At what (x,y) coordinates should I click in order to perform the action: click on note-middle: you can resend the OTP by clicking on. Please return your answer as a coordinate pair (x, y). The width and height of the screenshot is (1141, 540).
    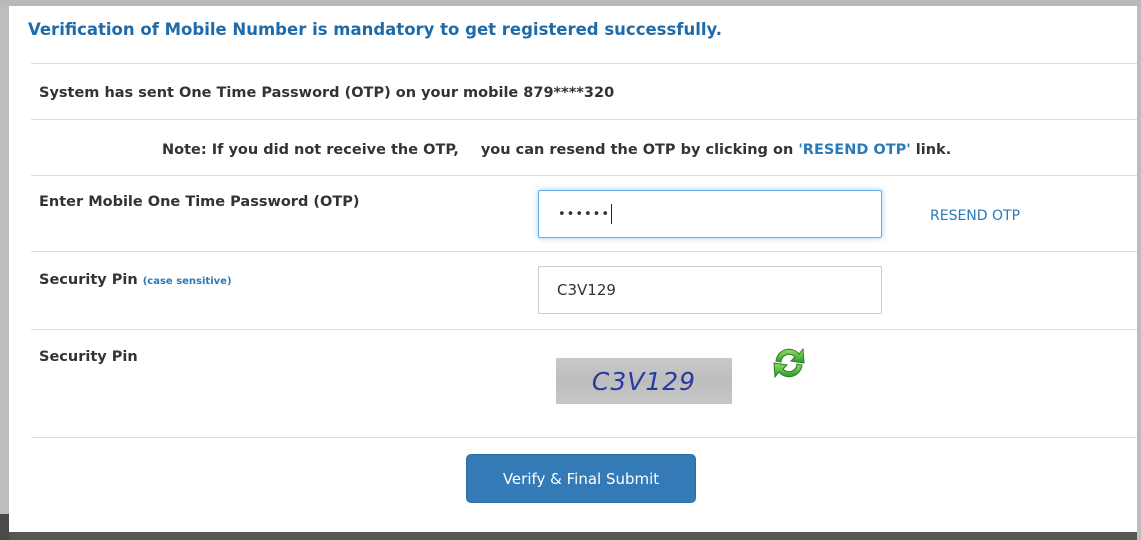
    Looking at the image, I should click on (637, 150).